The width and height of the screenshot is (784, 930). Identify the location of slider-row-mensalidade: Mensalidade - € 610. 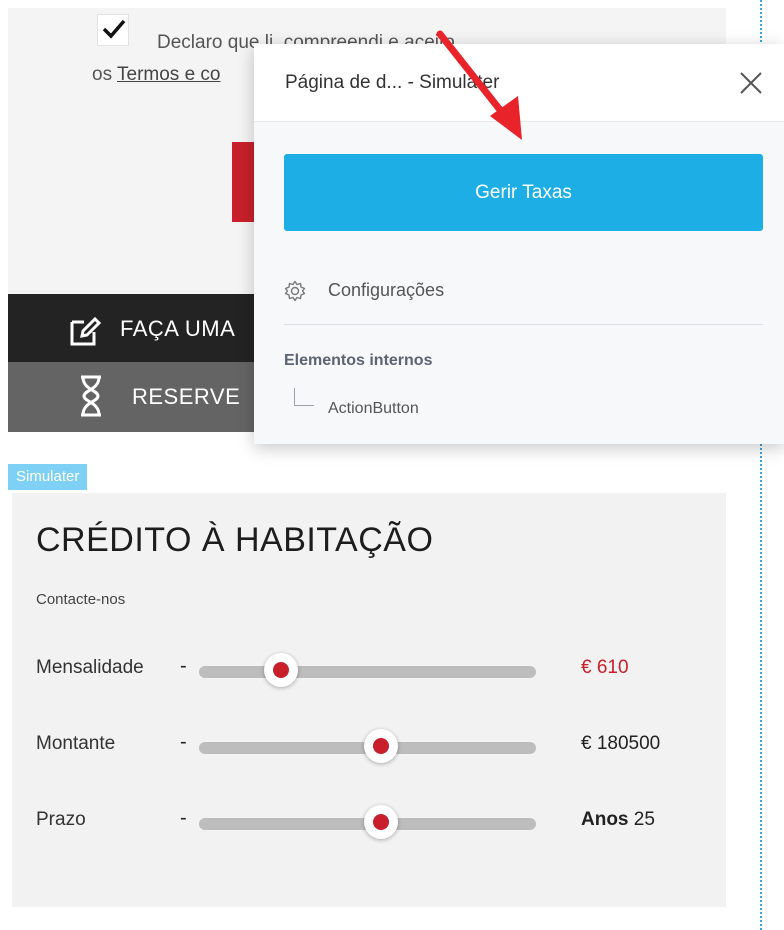
(369, 669).